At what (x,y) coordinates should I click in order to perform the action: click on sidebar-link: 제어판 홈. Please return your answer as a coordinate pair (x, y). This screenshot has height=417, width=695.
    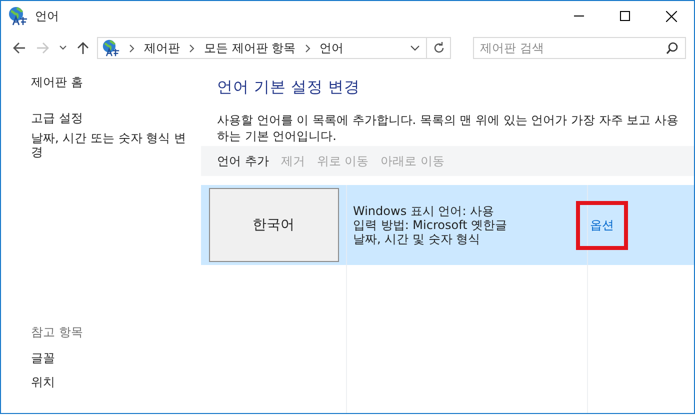
    Looking at the image, I should click on (57, 82).